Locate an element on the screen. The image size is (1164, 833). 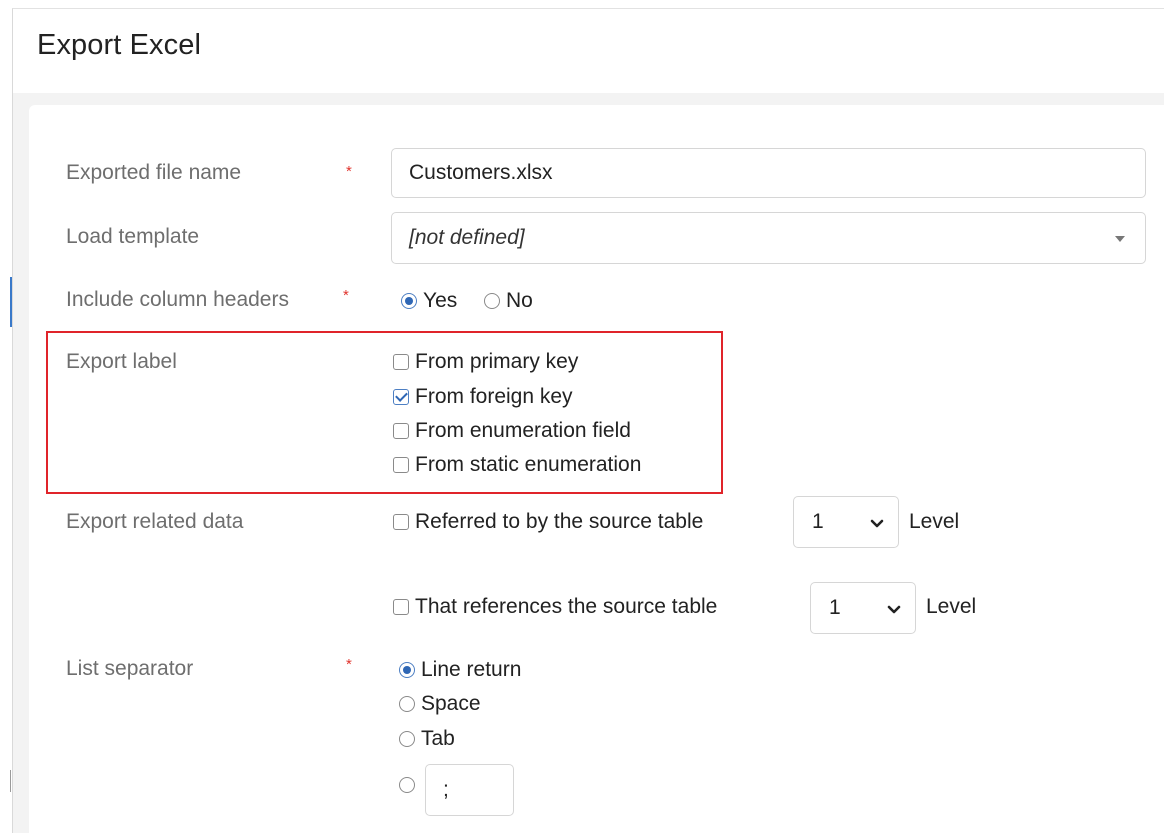
left-edge-tick is located at coordinates (10, 781).